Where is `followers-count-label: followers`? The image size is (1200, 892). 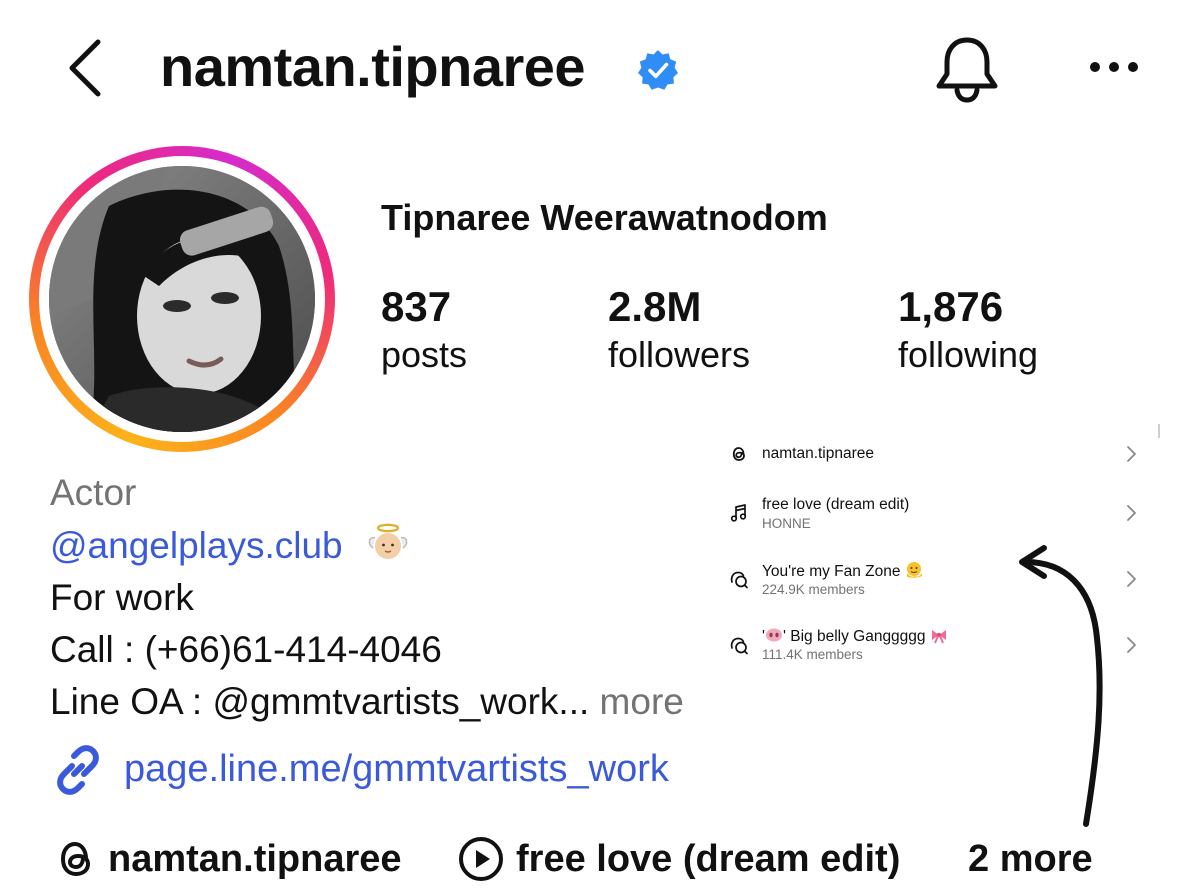 followers-count-label: followers is located at coordinates (679, 354).